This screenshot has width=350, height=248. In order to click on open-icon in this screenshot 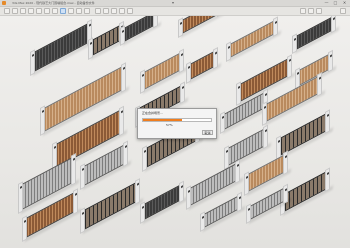, I will do `click(15, 11)`.